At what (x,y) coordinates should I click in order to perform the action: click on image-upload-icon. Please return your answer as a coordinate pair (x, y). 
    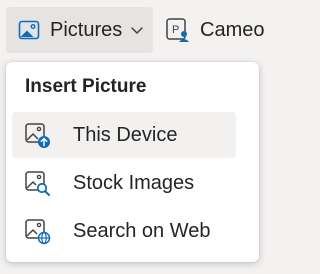
    Looking at the image, I should click on (37, 135).